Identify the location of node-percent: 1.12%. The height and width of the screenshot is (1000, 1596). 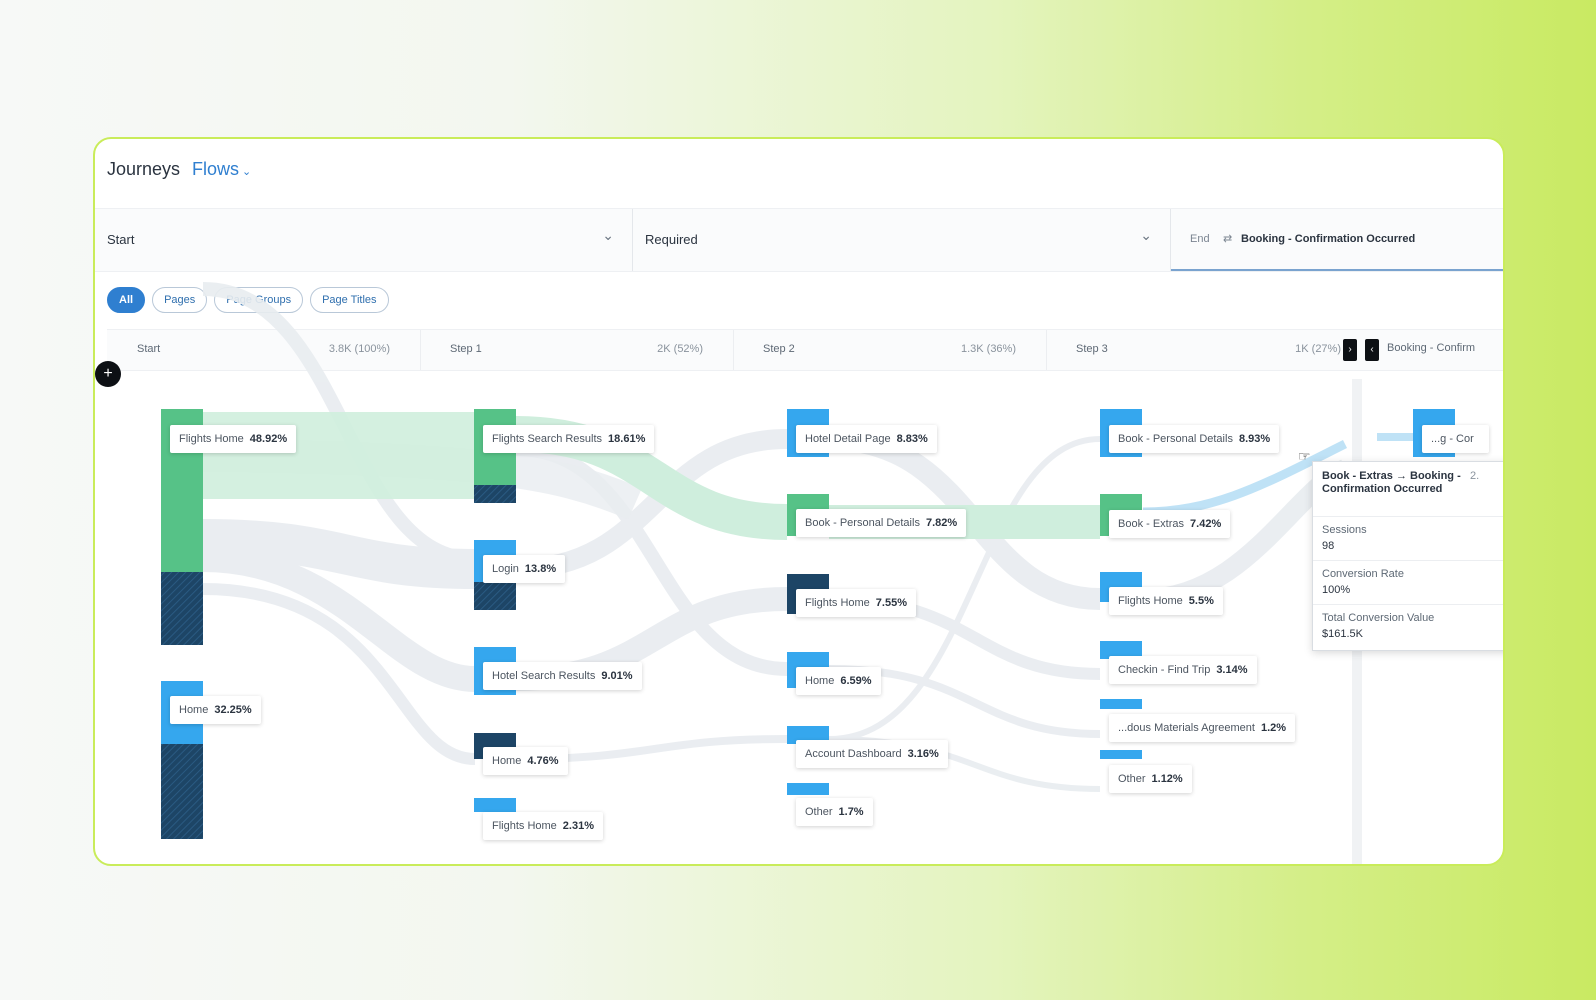
(1167, 779).